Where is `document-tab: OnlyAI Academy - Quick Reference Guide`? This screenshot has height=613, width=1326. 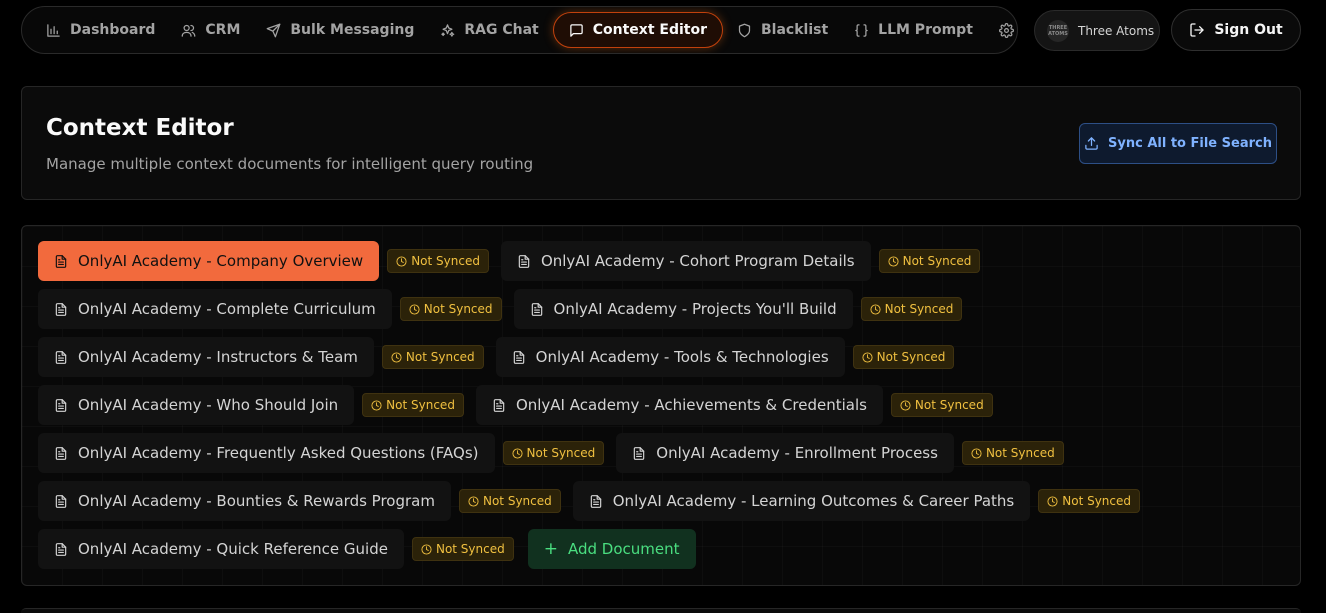
document-tab: OnlyAI Academy - Quick Reference Guide is located at coordinates (221, 549).